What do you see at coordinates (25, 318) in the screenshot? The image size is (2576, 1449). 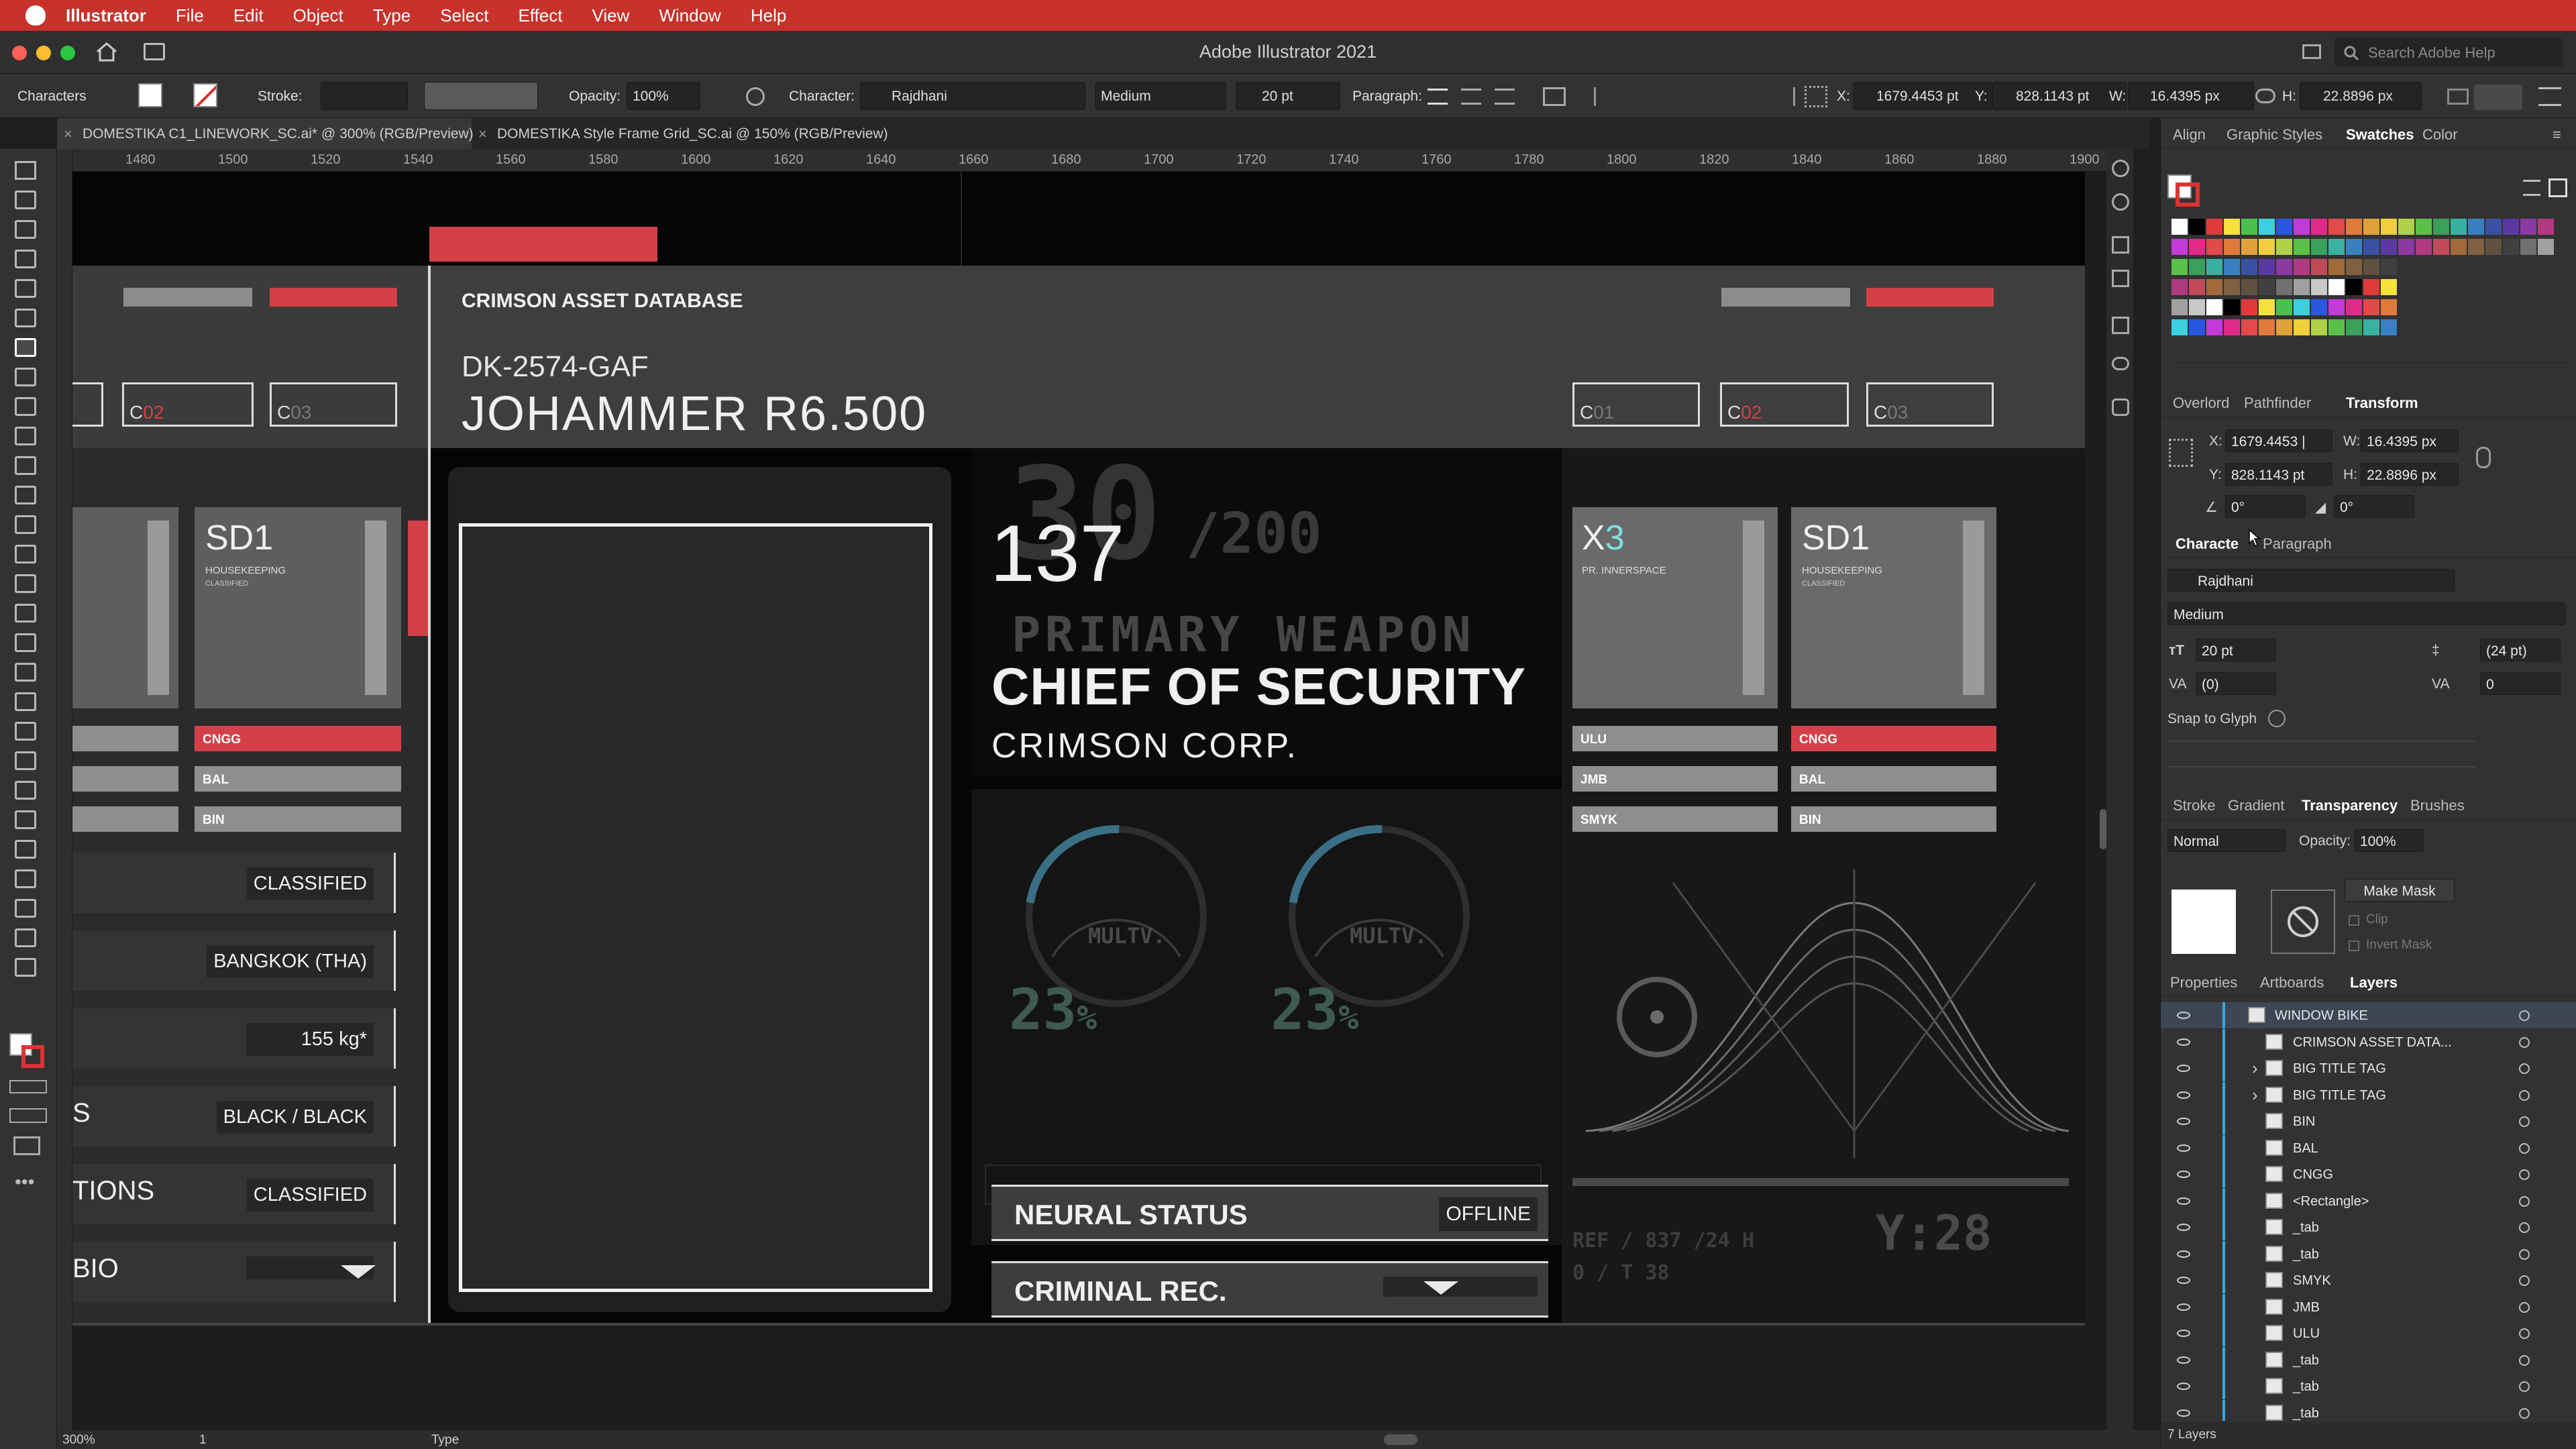 I see `curvature-tool-icon` at bounding box center [25, 318].